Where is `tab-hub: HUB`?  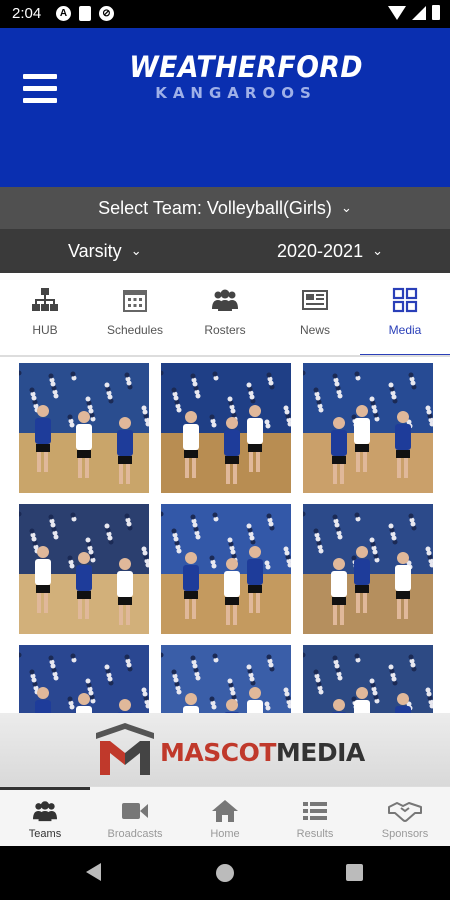 tab-hub: HUB is located at coordinates (45, 315).